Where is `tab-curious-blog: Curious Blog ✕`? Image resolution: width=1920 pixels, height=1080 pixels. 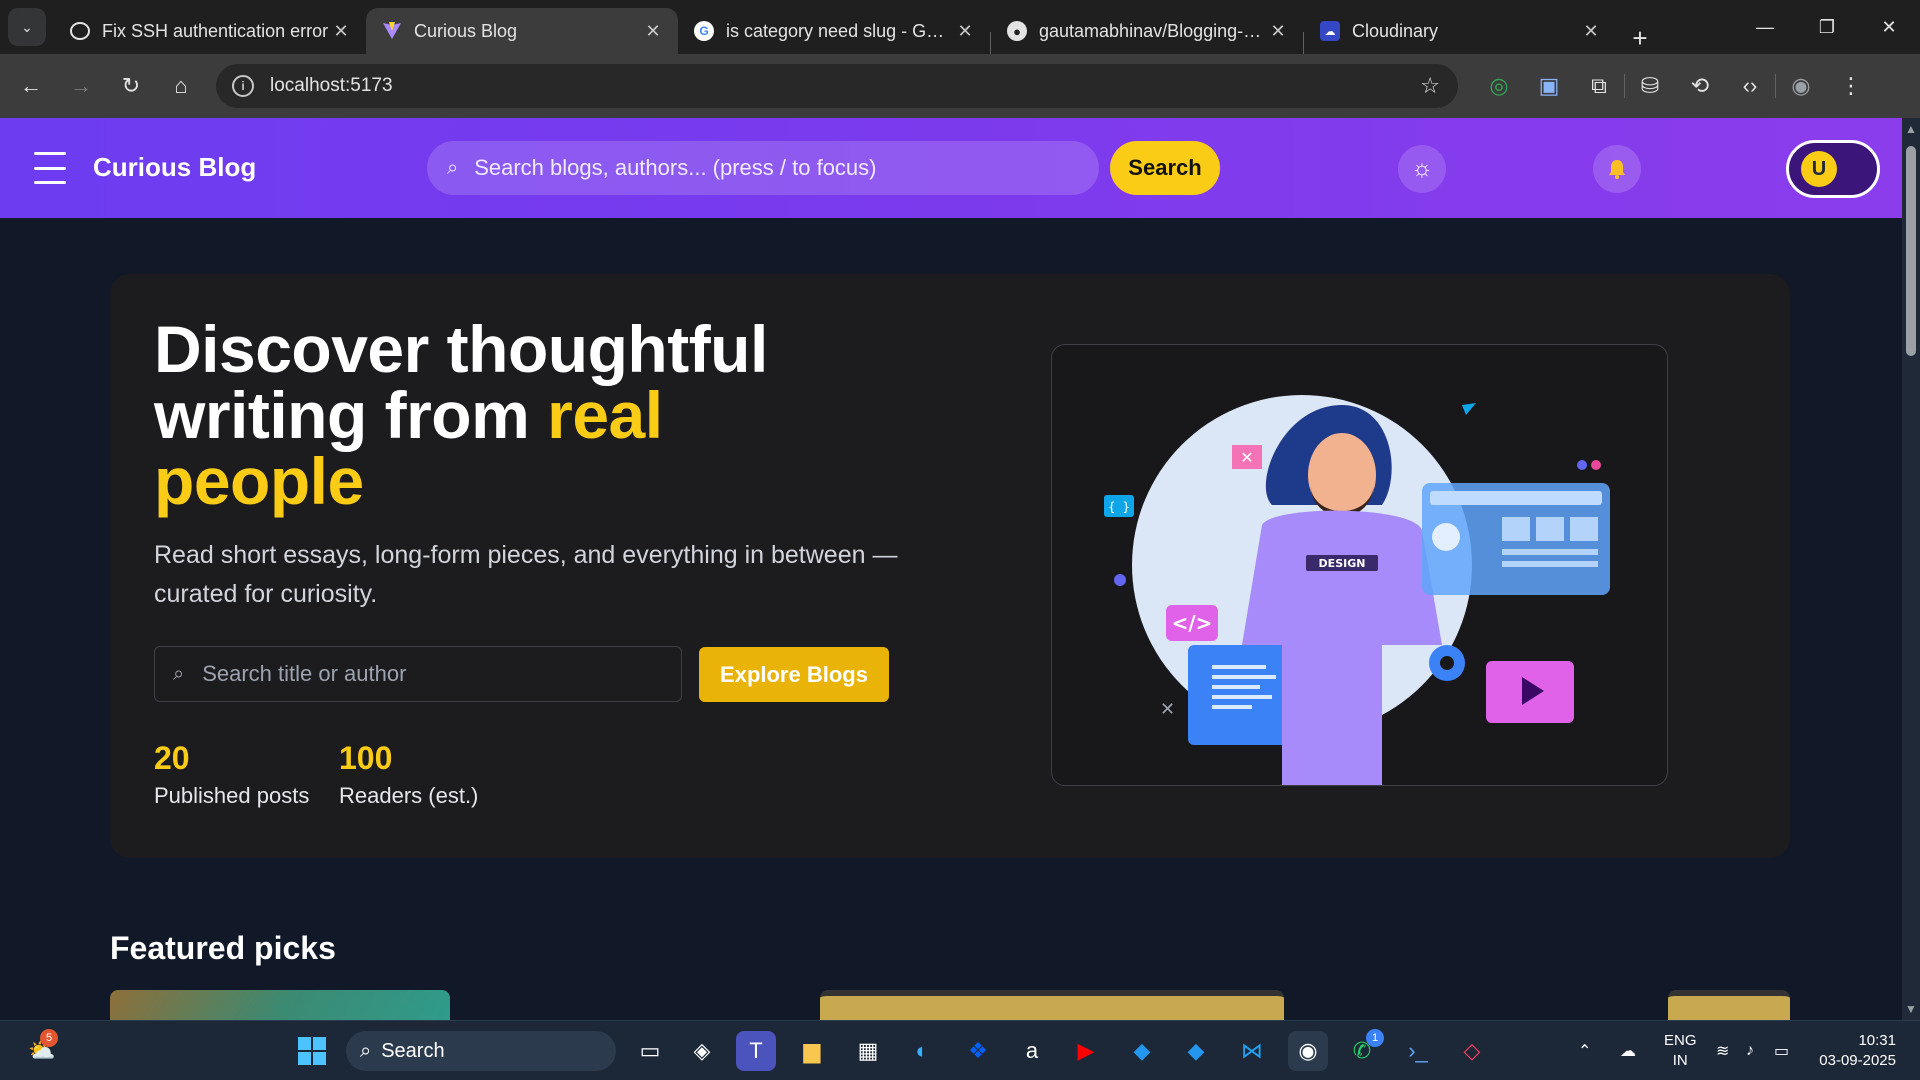 tab-curious-blog: Curious Blog ✕ is located at coordinates (522, 31).